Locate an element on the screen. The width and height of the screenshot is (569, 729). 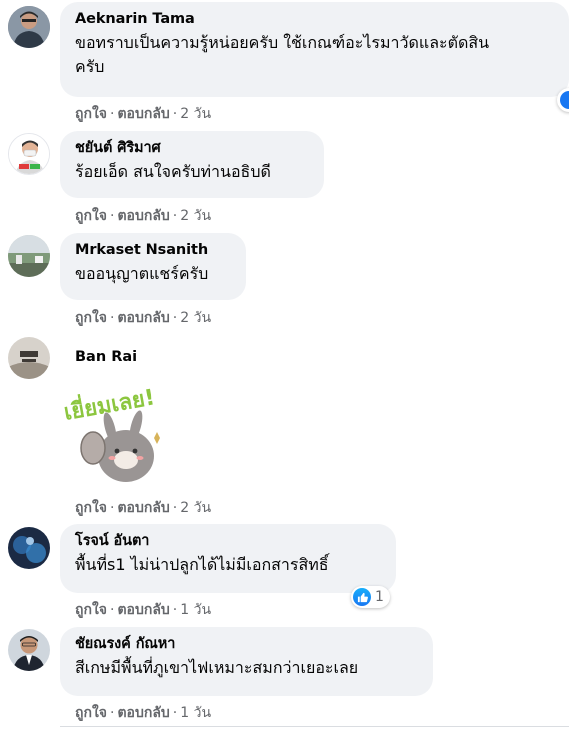
comment-author: Mrkaset Nsanith is located at coordinates (153, 250).